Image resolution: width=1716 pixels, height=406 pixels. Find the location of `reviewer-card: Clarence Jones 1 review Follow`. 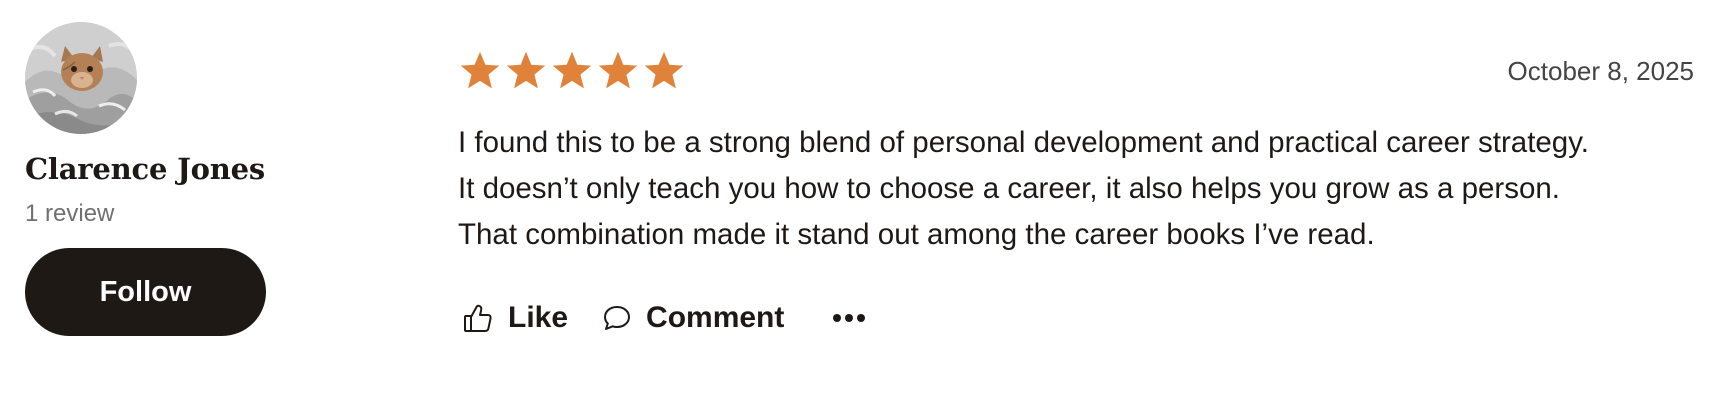

reviewer-card: Clarence Jones 1 review Follow is located at coordinates (175, 179).